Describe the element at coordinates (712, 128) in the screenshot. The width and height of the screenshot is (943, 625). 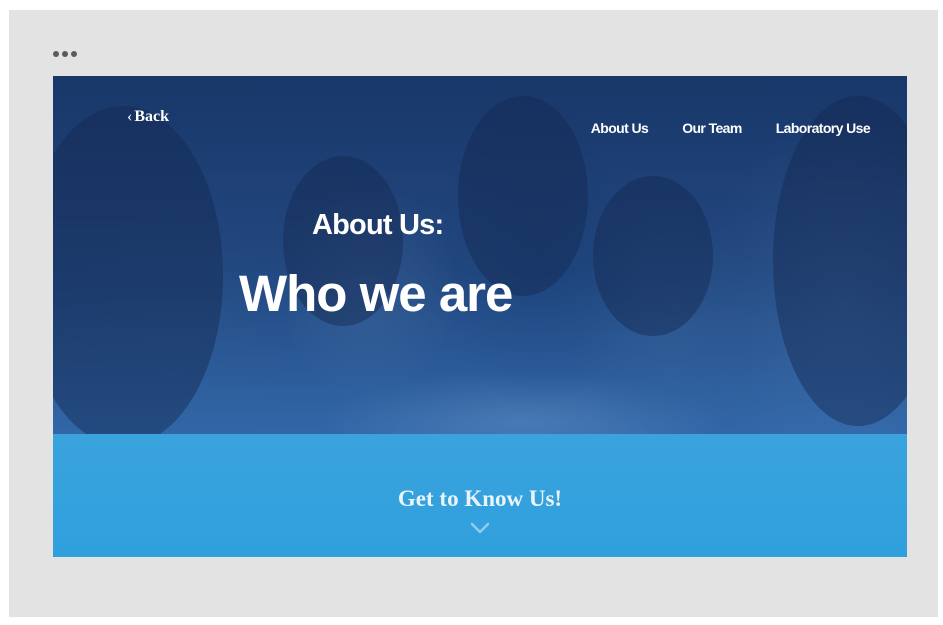
I see `nav-our-team: Our Team` at that location.